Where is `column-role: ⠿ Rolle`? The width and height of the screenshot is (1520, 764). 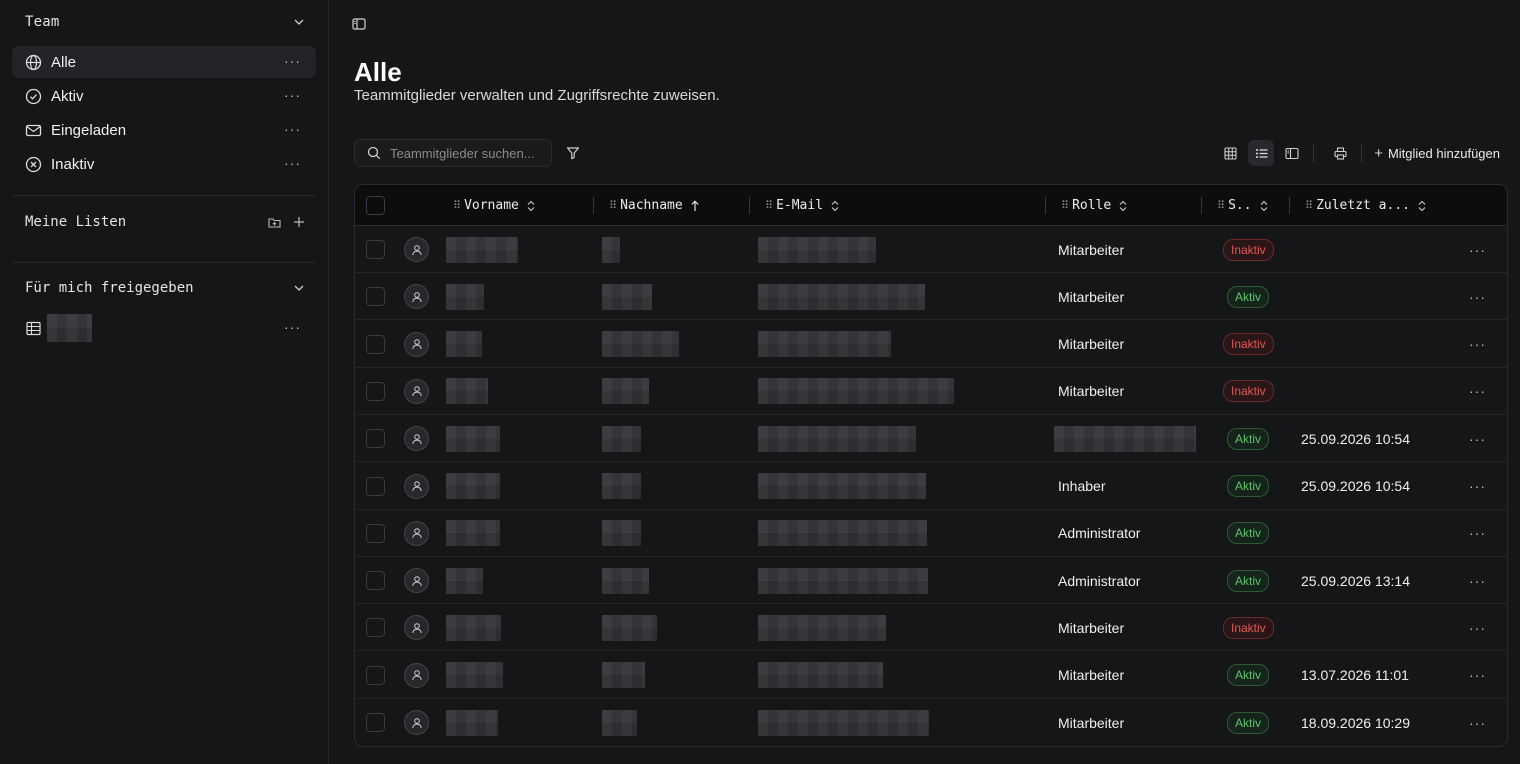
column-role: ⠿ Rolle is located at coordinates (1094, 205).